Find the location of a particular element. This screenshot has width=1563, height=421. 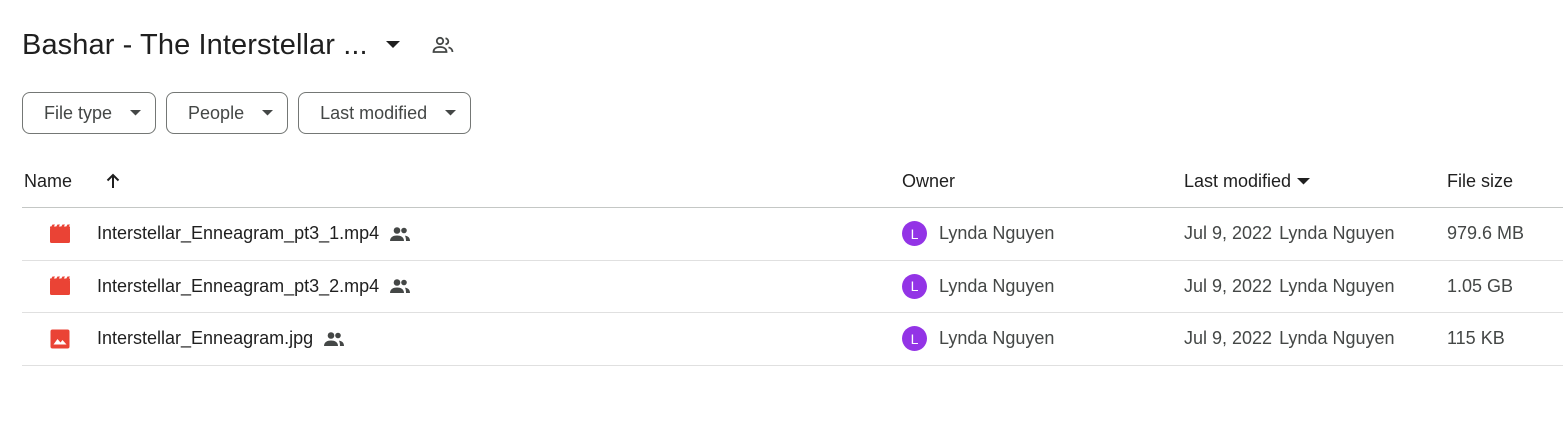

file-size: 1.05 GB is located at coordinates (1480, 285).